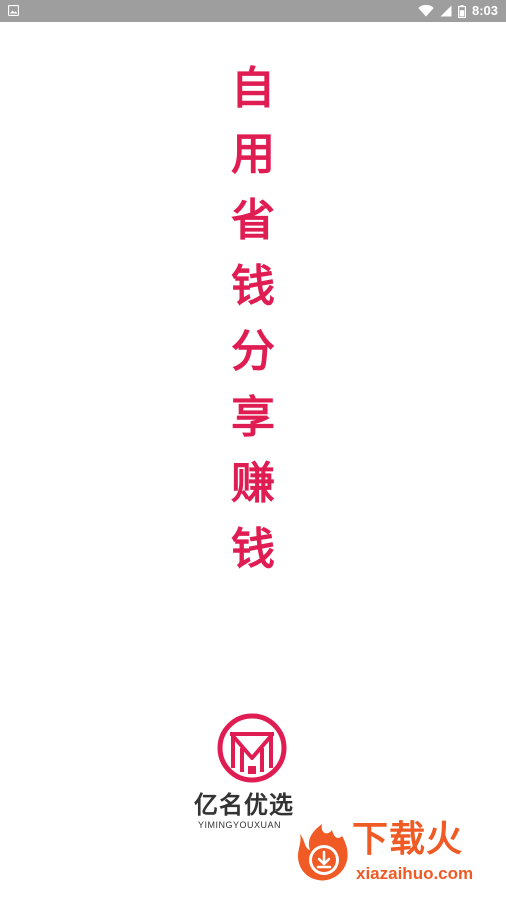 This screenshot has height=900, width=506. What do you see at coordinates (461, 11) in the screenshot?
I see `battery-icon` at bounding box center [461, 11].